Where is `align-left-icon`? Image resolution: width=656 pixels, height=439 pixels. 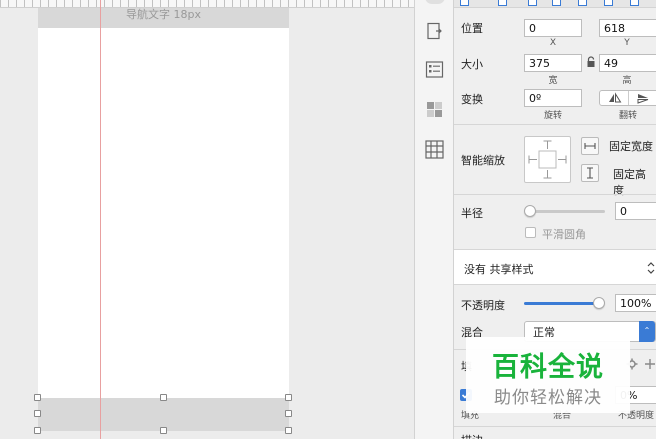
align-left-icon is located at coordinates (464, 3).